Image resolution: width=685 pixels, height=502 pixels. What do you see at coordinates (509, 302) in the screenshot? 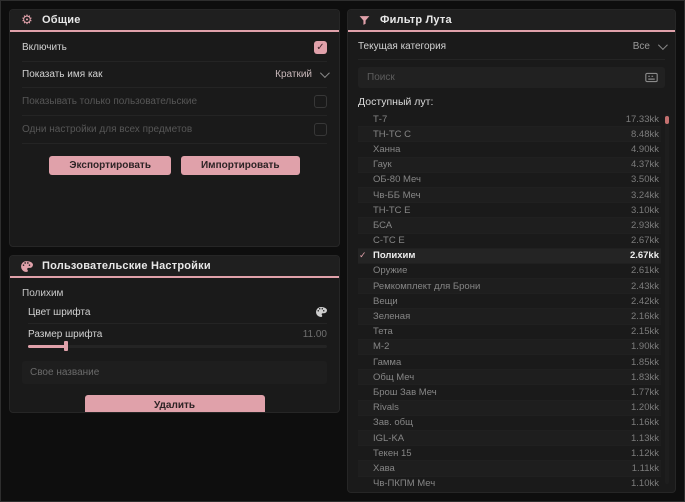
I see `loot-row: ✓ Вещи 2.42kk` at bounding box center [509, 302].